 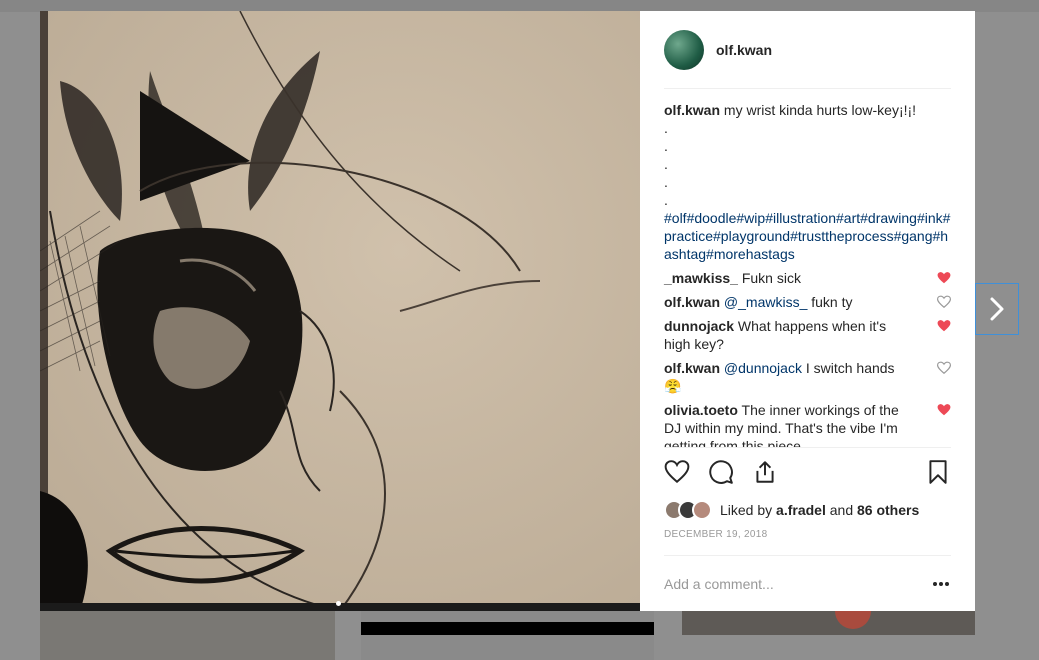 I want to click on post-actions, so click(x=807, y=471).